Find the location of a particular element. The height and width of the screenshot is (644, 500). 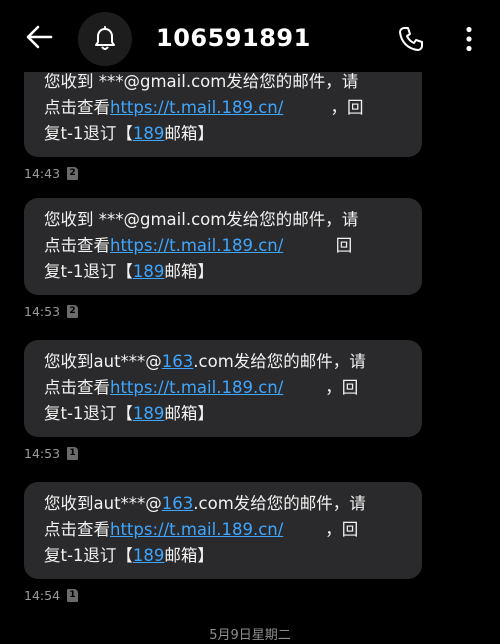

more-vertical-icon is located at coordinates (469, 39).